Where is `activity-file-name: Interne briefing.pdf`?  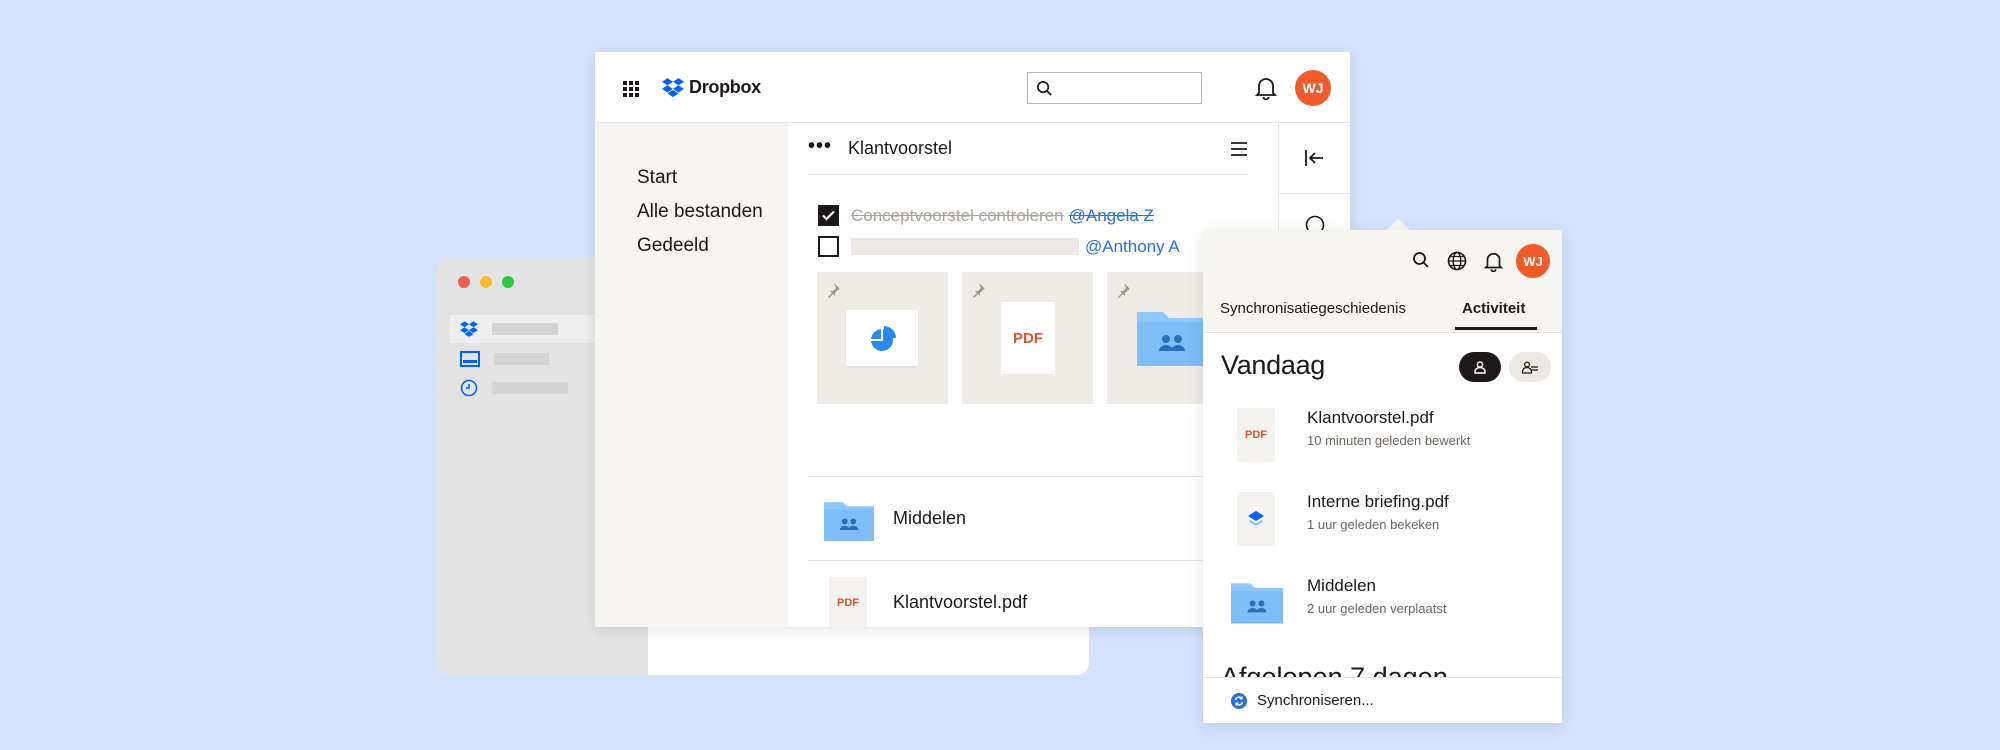
activity-file-name: Interne briefing.pdf is located at coordinates (1378, 501).